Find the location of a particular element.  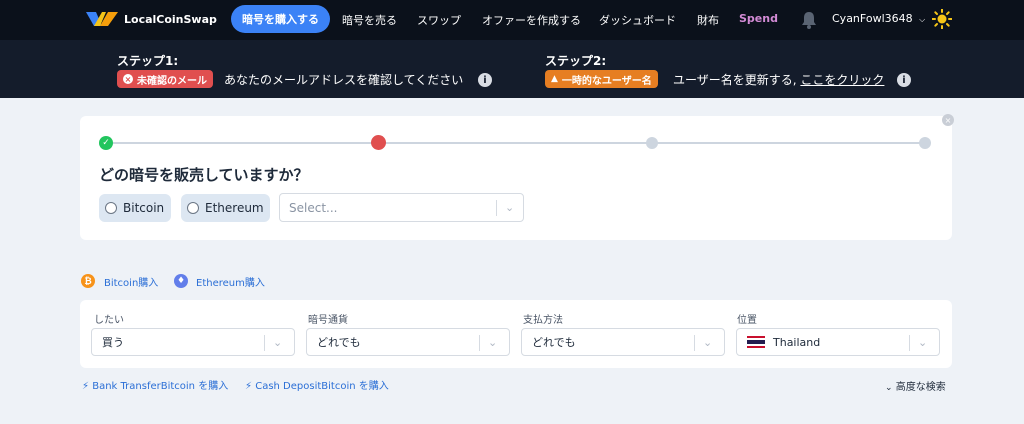

nav-swap: スワップ is located at coordinates (439, 20).